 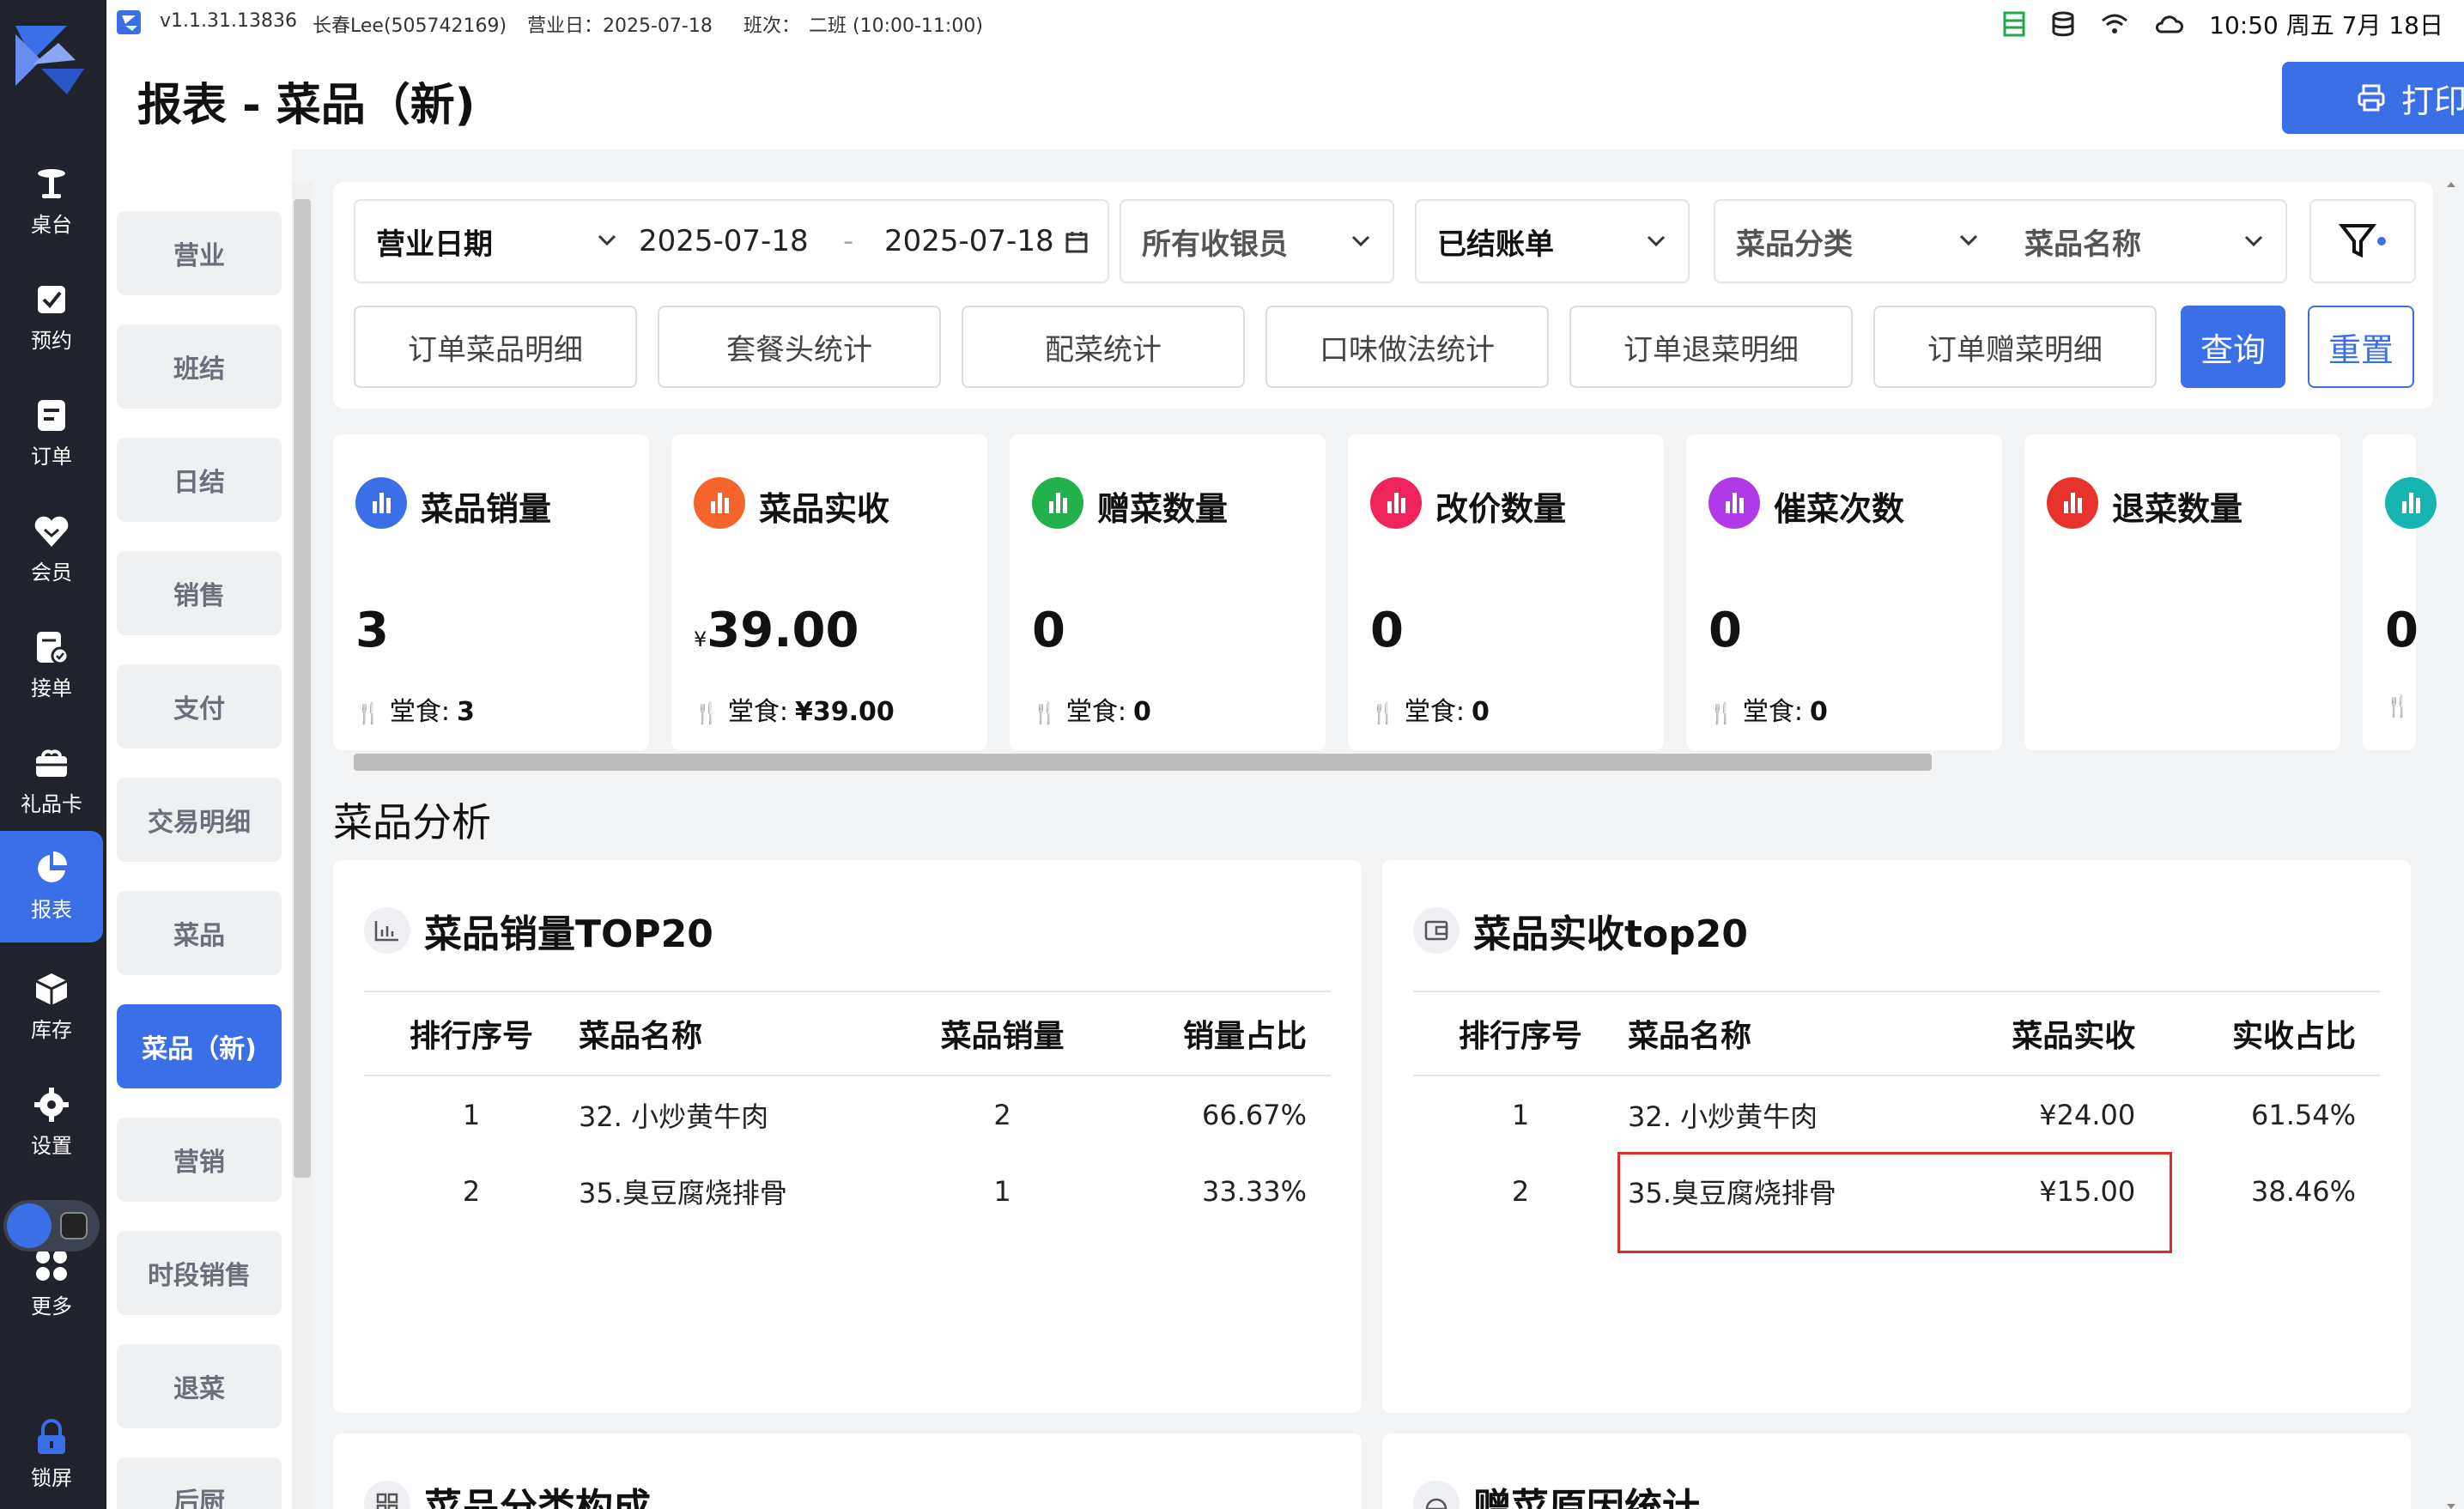 What do you see at coordinates (491, 592) in the screenshot?
I see `stat-card: 菜品销量 3 🍴 堂食: 3` at bounding box center [491, 592].